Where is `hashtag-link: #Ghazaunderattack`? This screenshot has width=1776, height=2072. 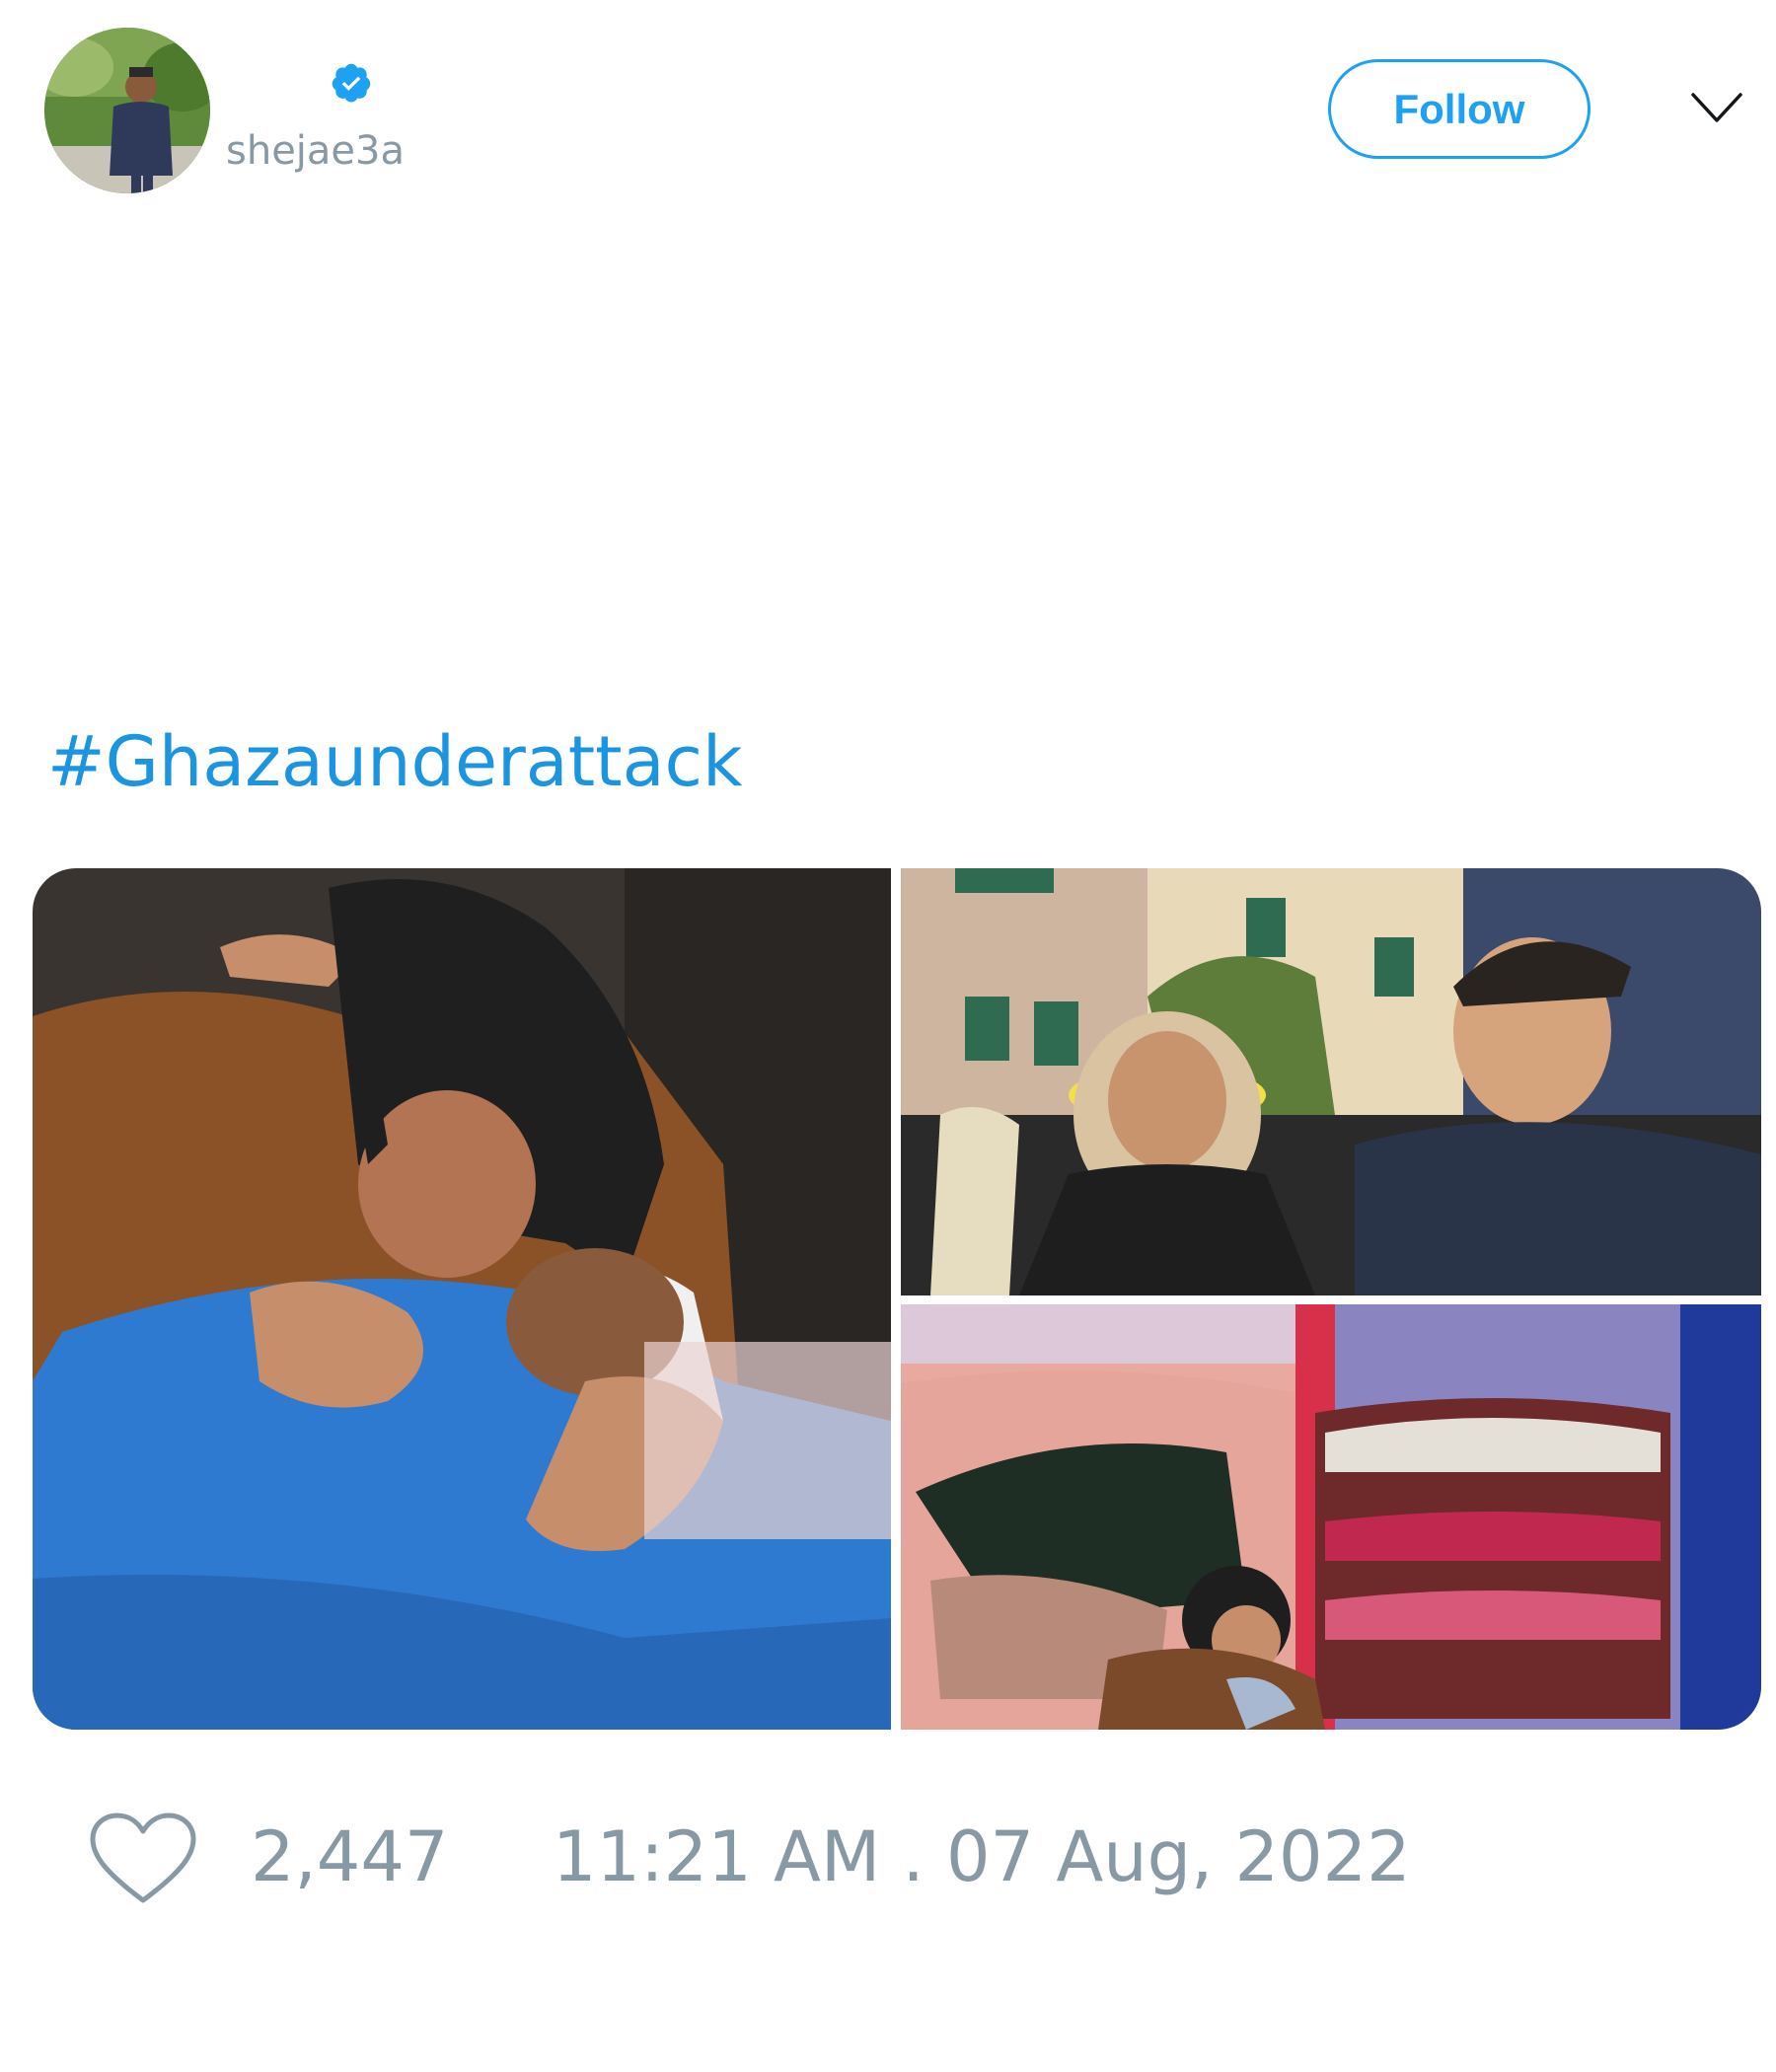
hashtag-link: #Ghazaunderattack is located at coordinates (395, 762).